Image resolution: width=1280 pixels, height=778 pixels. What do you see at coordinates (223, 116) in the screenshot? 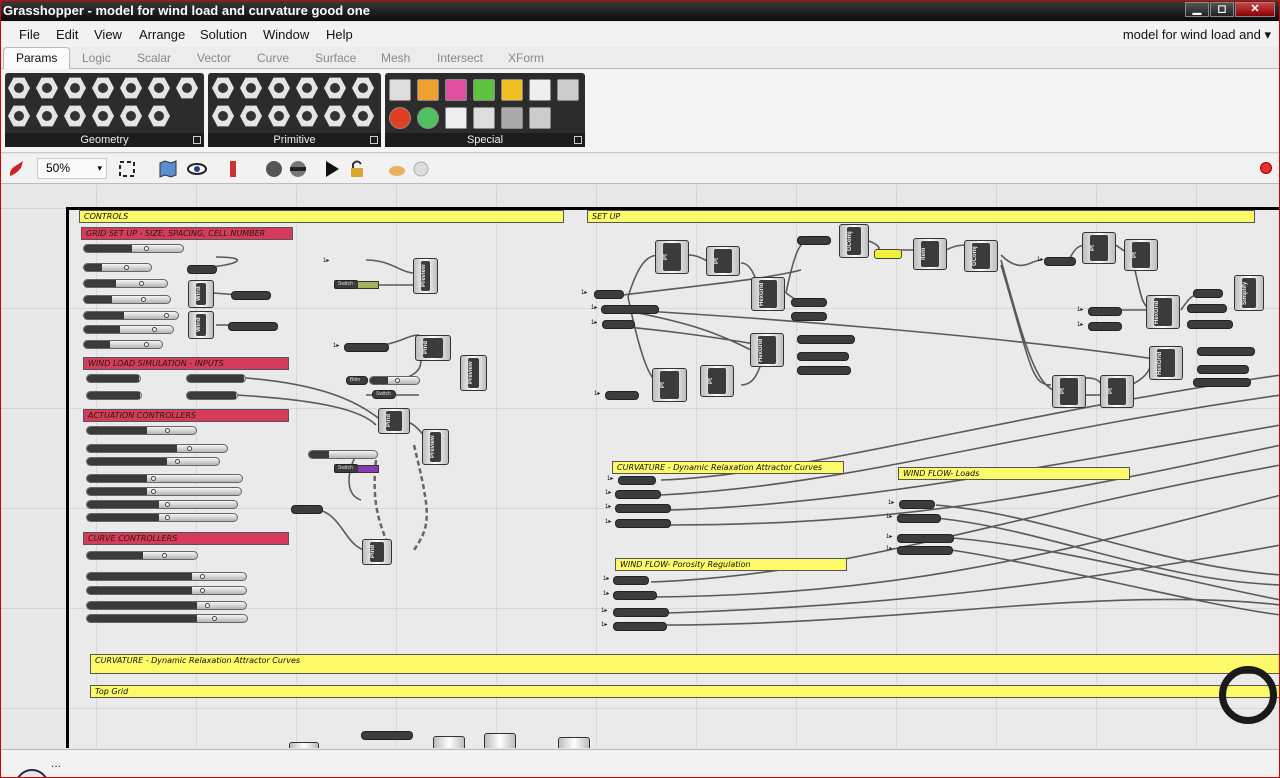
I see `complex-param-icon` at bounding box center [223, 116].